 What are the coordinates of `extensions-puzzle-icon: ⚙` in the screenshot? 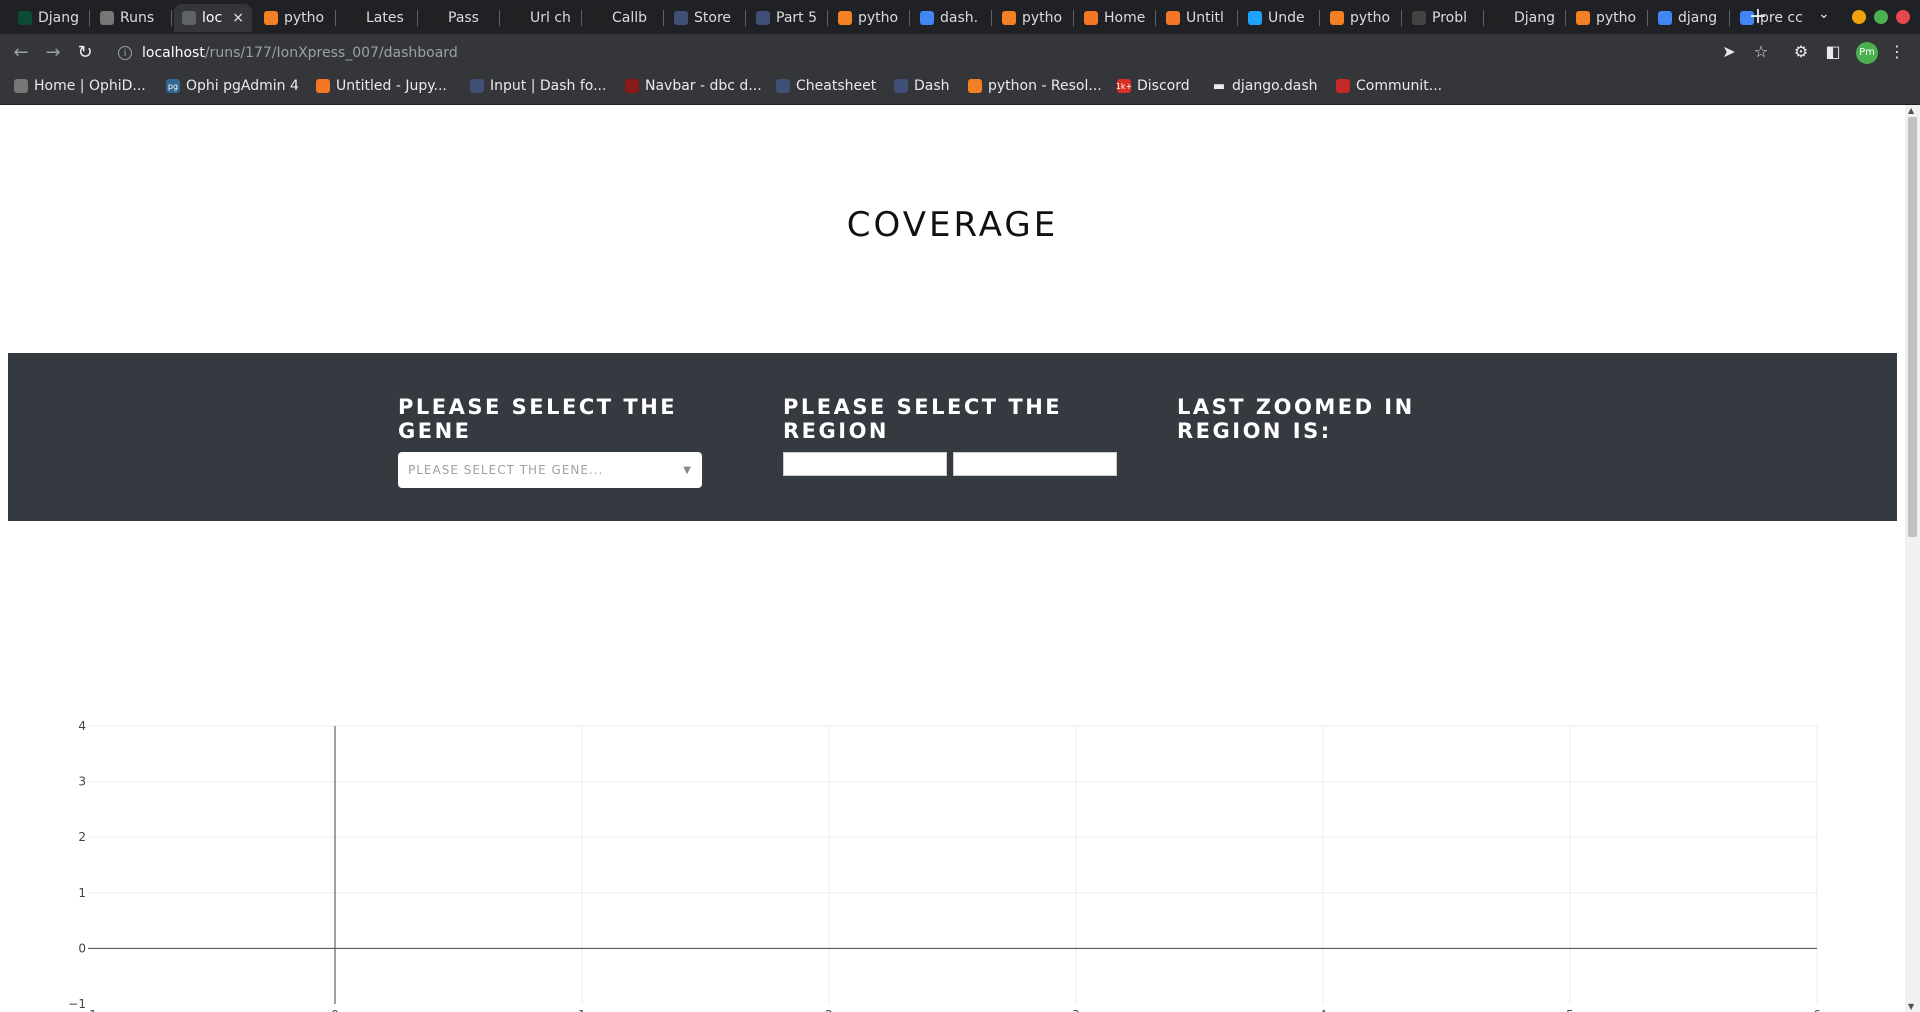 It's located at (1801, 51).